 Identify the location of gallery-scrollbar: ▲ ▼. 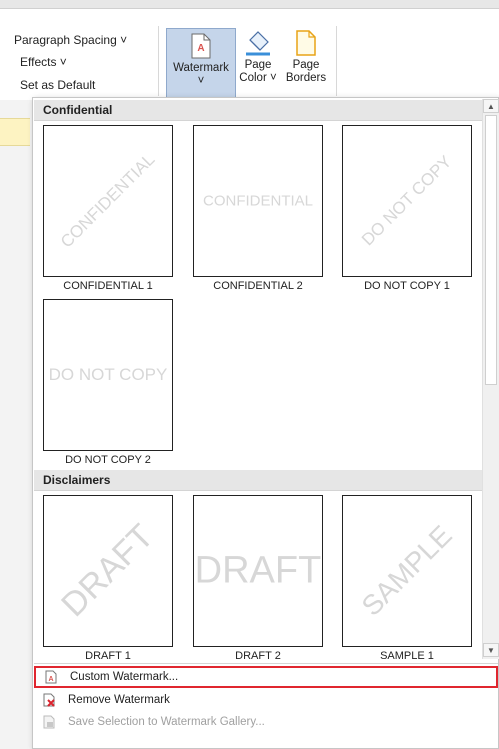
(490, 379).